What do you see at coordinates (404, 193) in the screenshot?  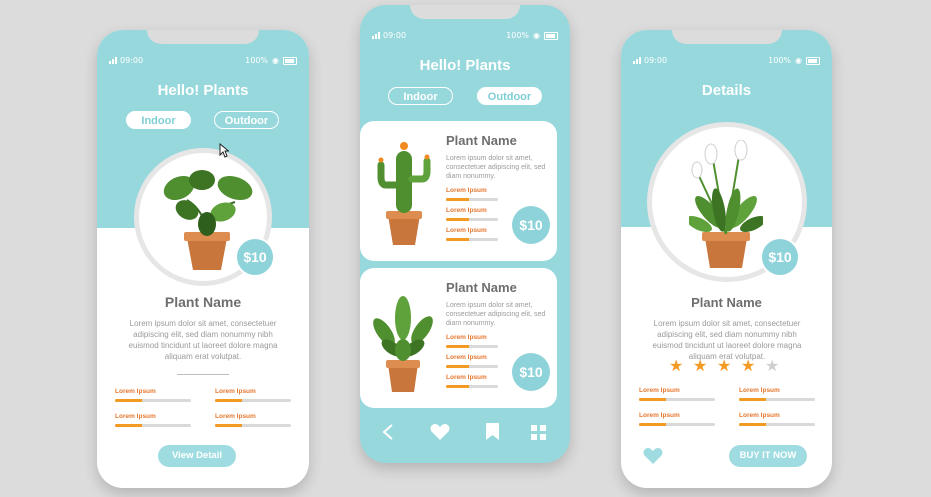 I see `cactus-plant-image` at bounding box center [404, 193].